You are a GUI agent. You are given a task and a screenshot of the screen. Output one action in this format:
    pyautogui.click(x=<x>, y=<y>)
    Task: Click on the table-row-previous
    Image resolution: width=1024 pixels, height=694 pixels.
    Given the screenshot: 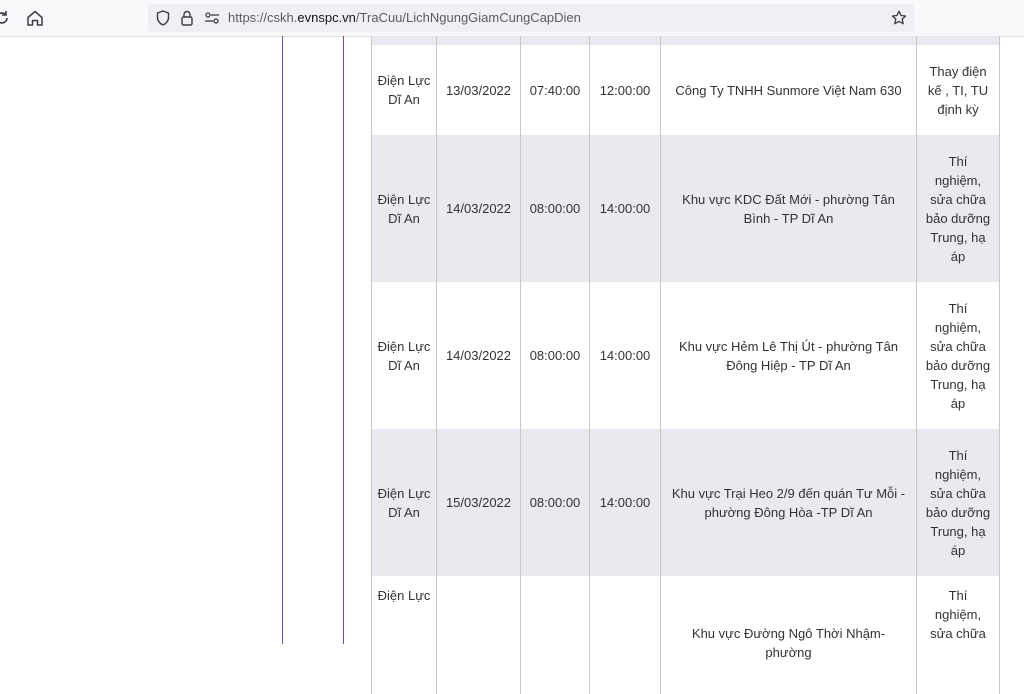 What is the action you would take?
    pyautogui.click(x=685, y=40)
    